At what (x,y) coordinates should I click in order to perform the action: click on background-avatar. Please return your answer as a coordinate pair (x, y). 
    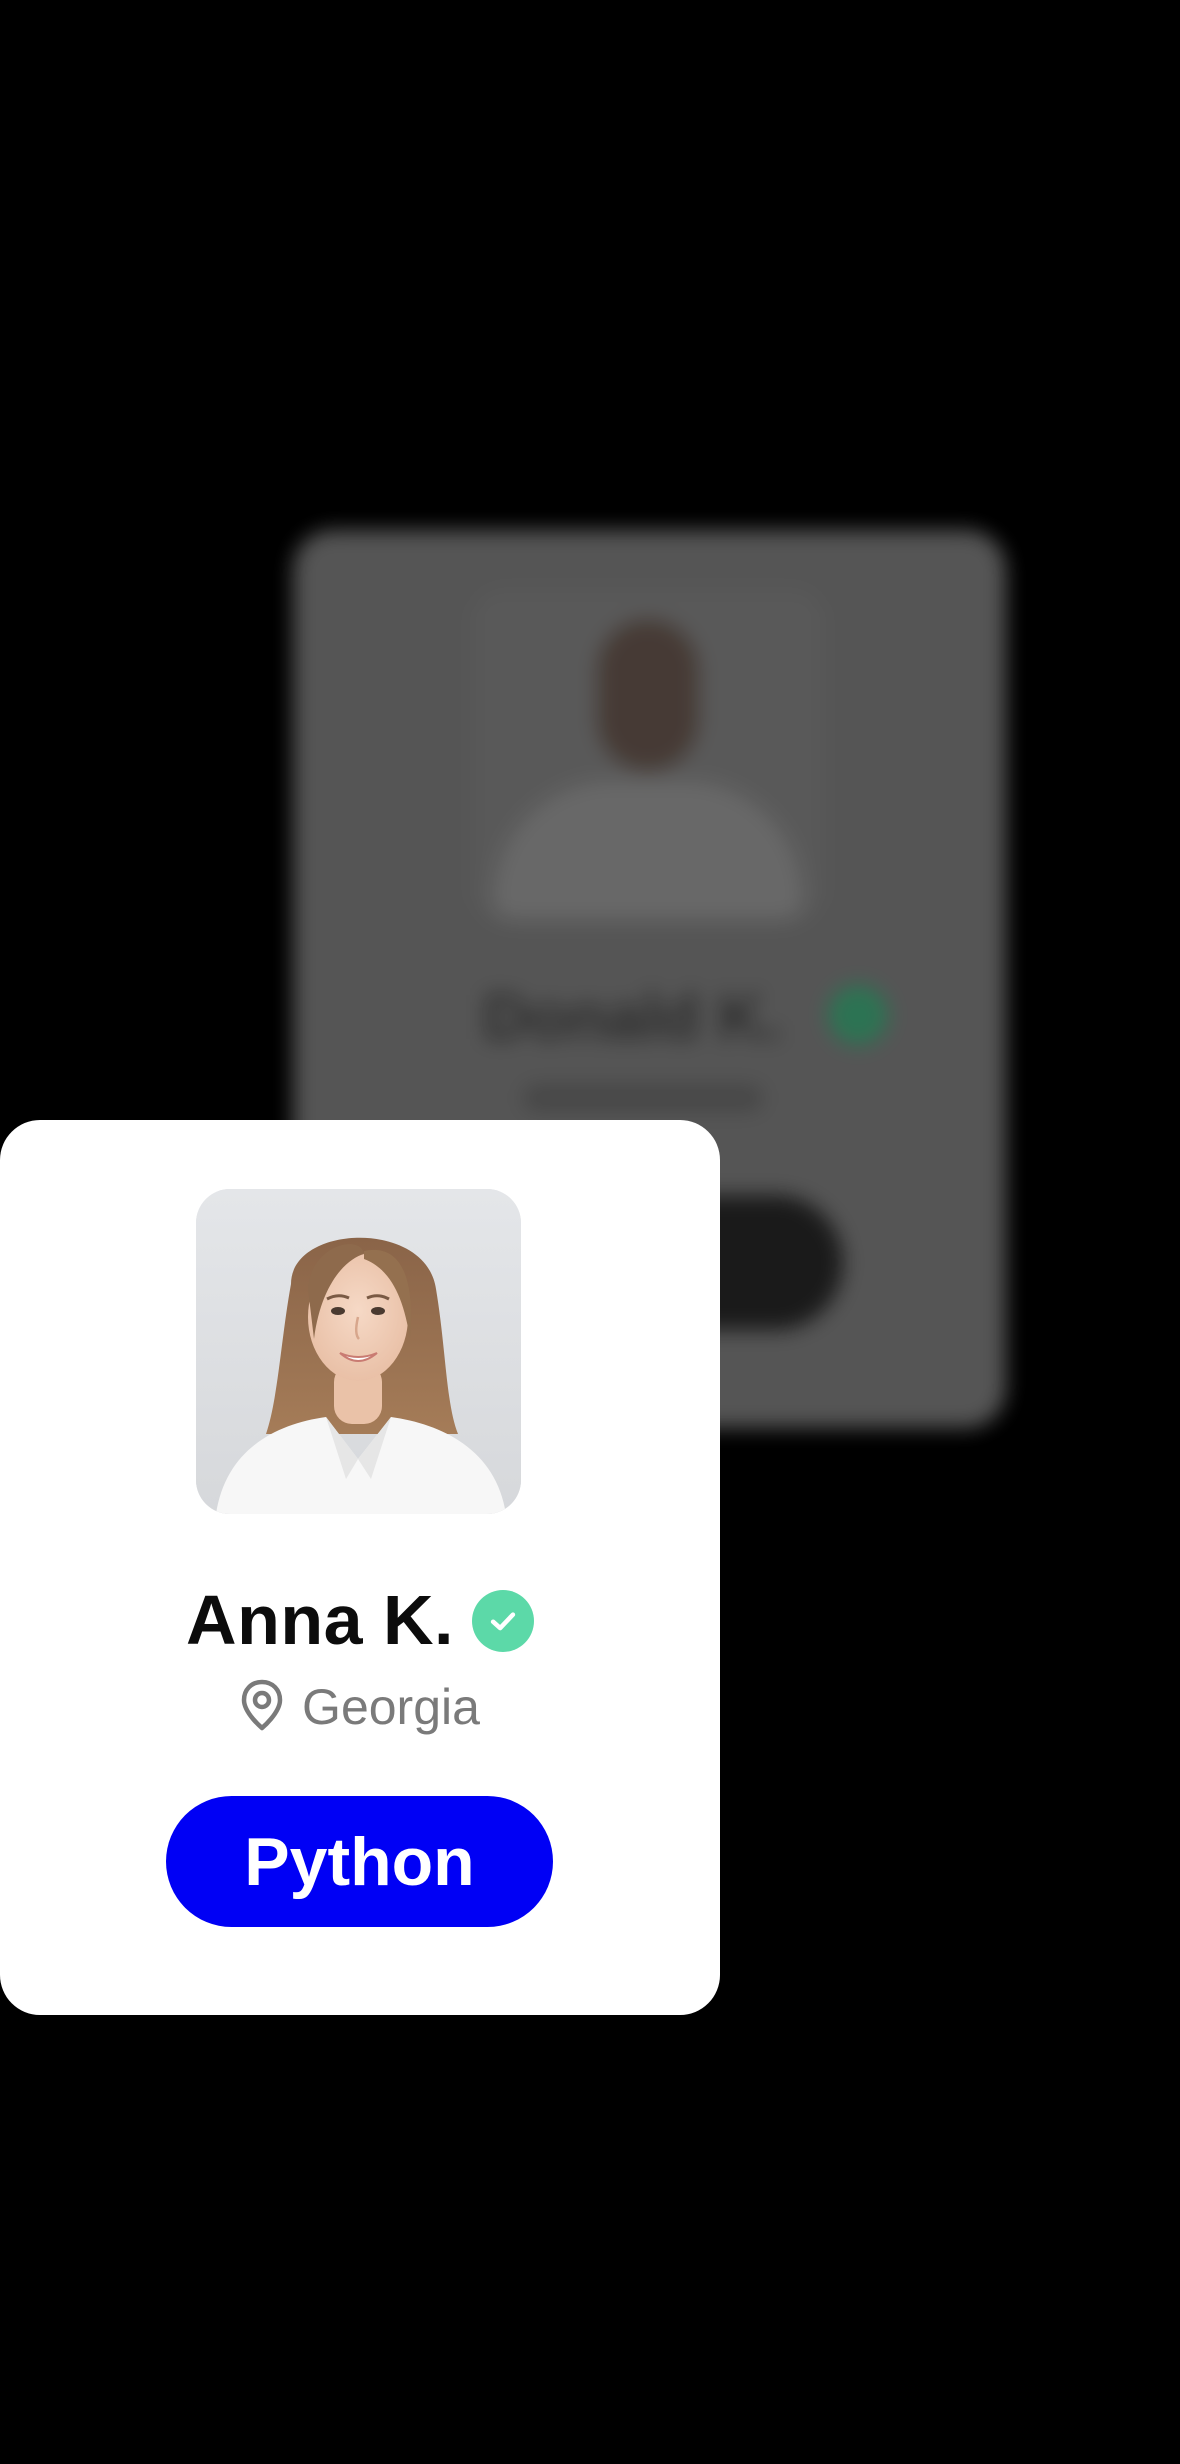
    Looking at the image, I should click on (648, 755).